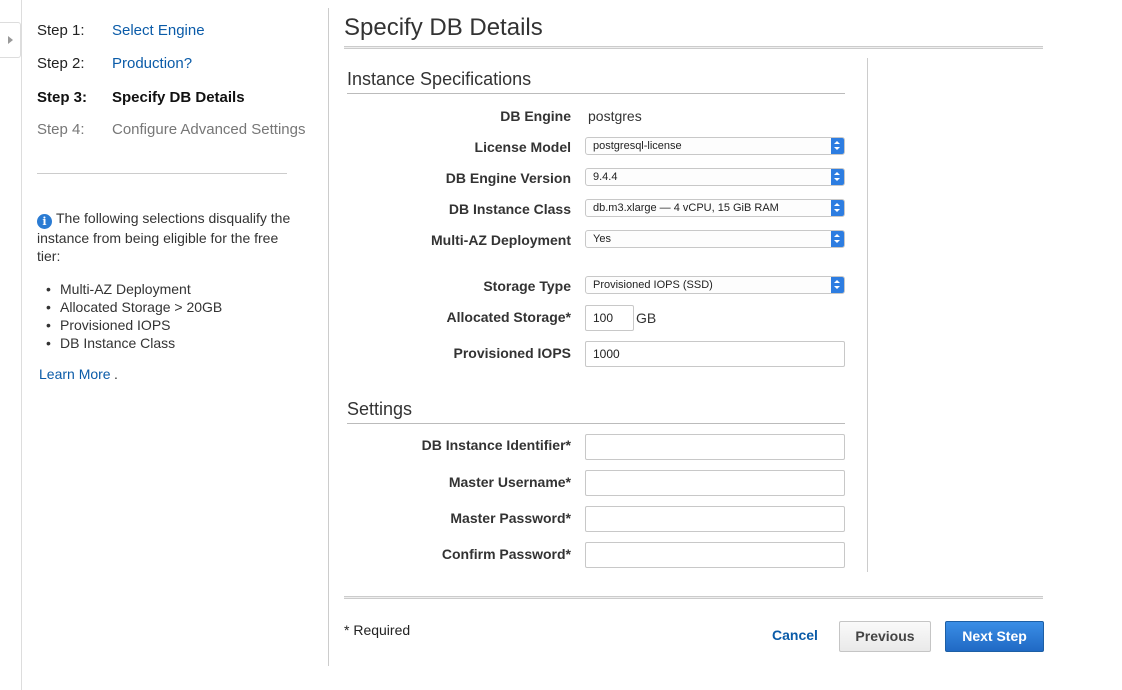 This screenshot has height=690, width=1122. I want to click on master-username-input, so click(715, 483).